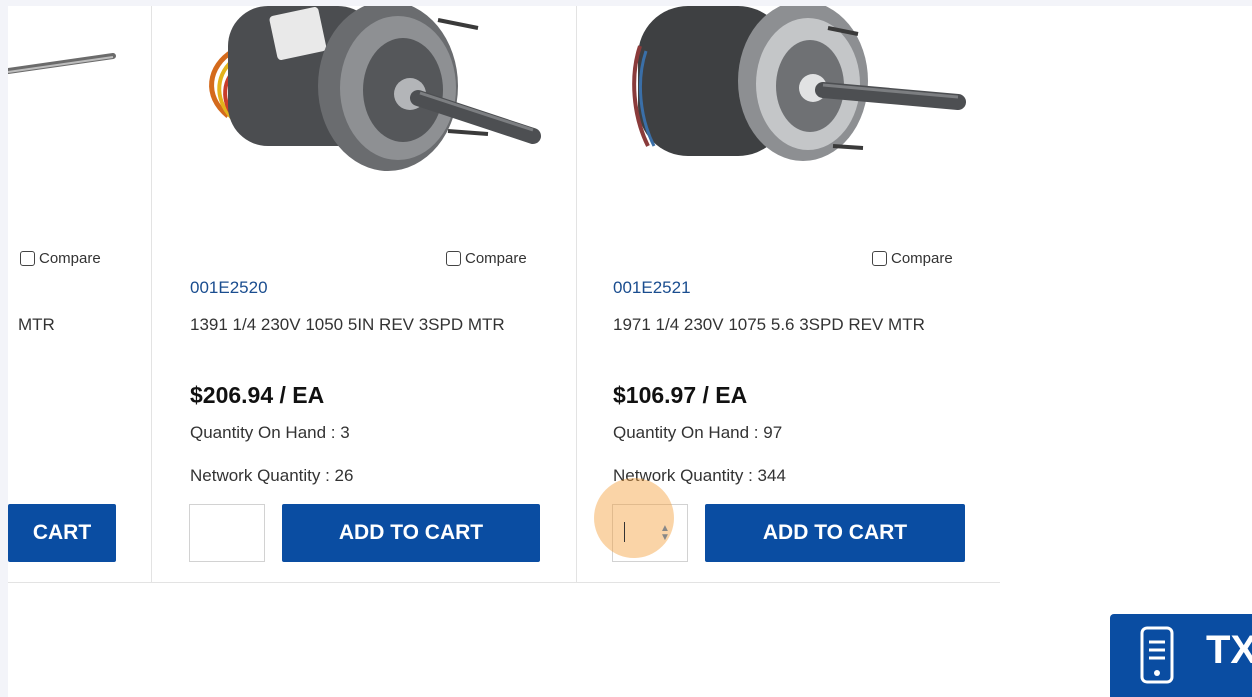  I want to click on product-sku-link: 001E2521, so click(652, 288).